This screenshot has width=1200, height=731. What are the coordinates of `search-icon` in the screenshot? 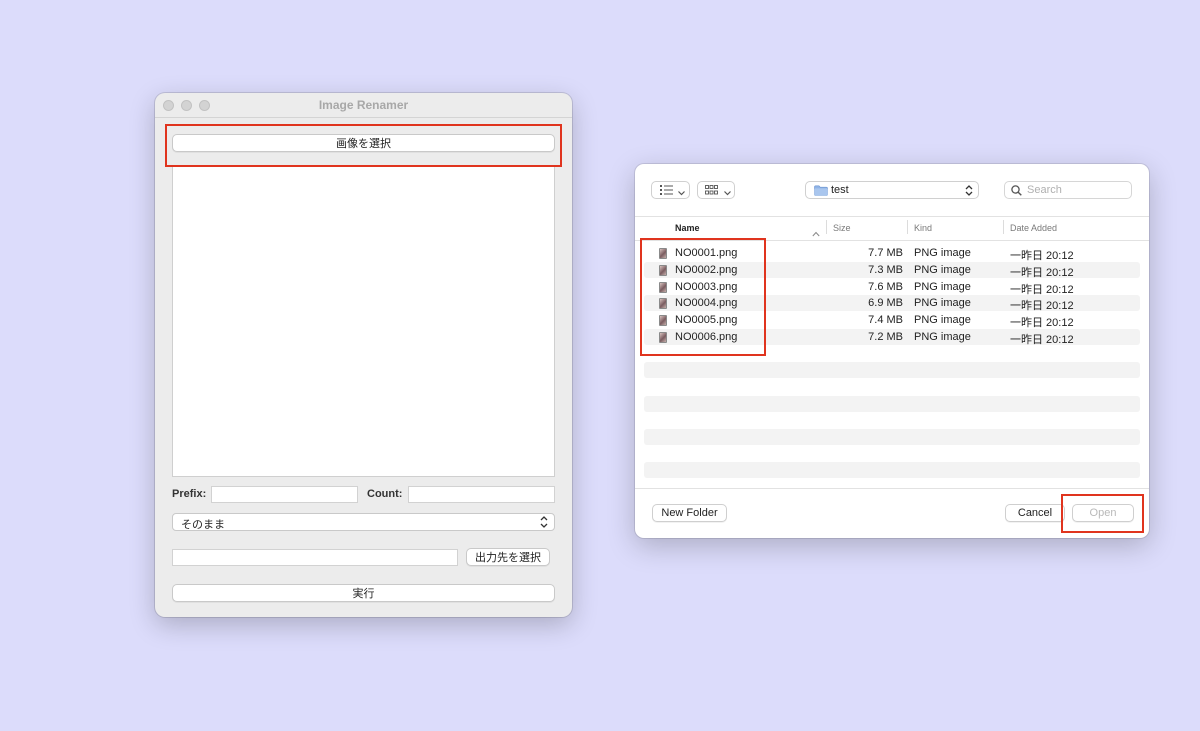 It's located at (1016, 192).